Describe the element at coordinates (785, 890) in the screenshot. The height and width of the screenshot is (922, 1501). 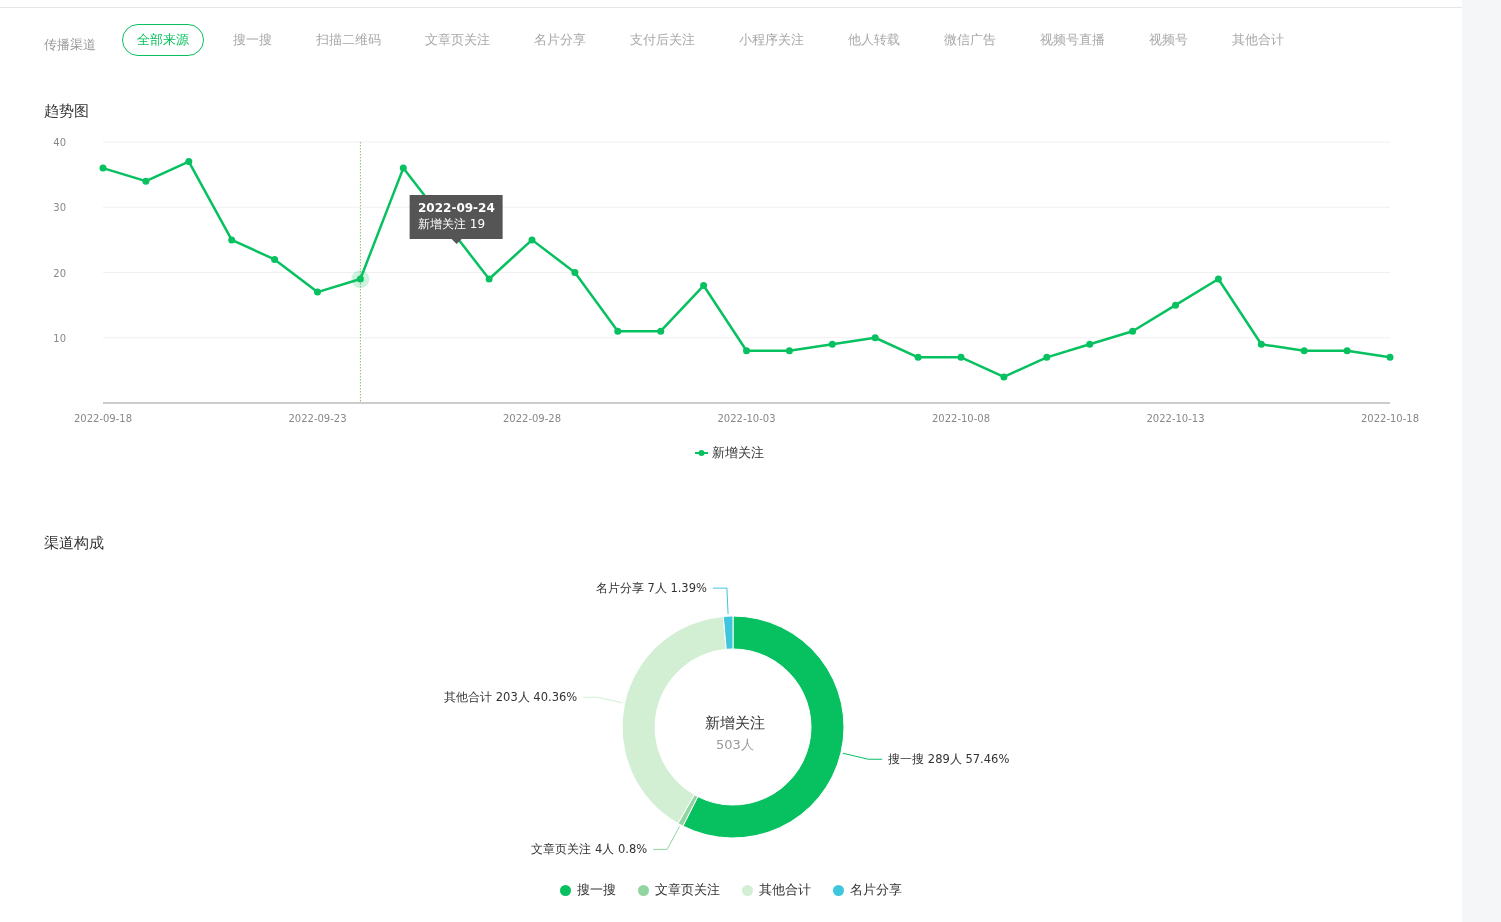
I see `legend-label: 其他合计` at that location.